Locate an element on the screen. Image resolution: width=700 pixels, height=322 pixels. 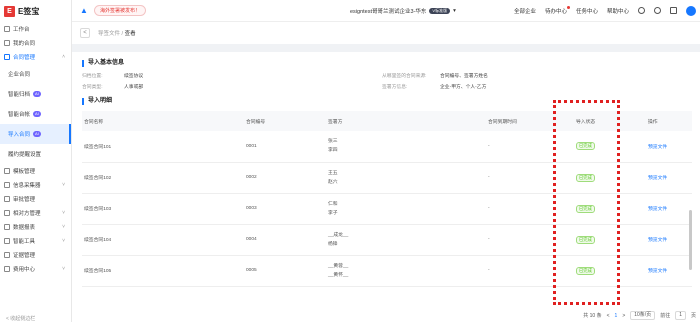
sidebar-item: 模板管理 is located at coordinates (35, 171).